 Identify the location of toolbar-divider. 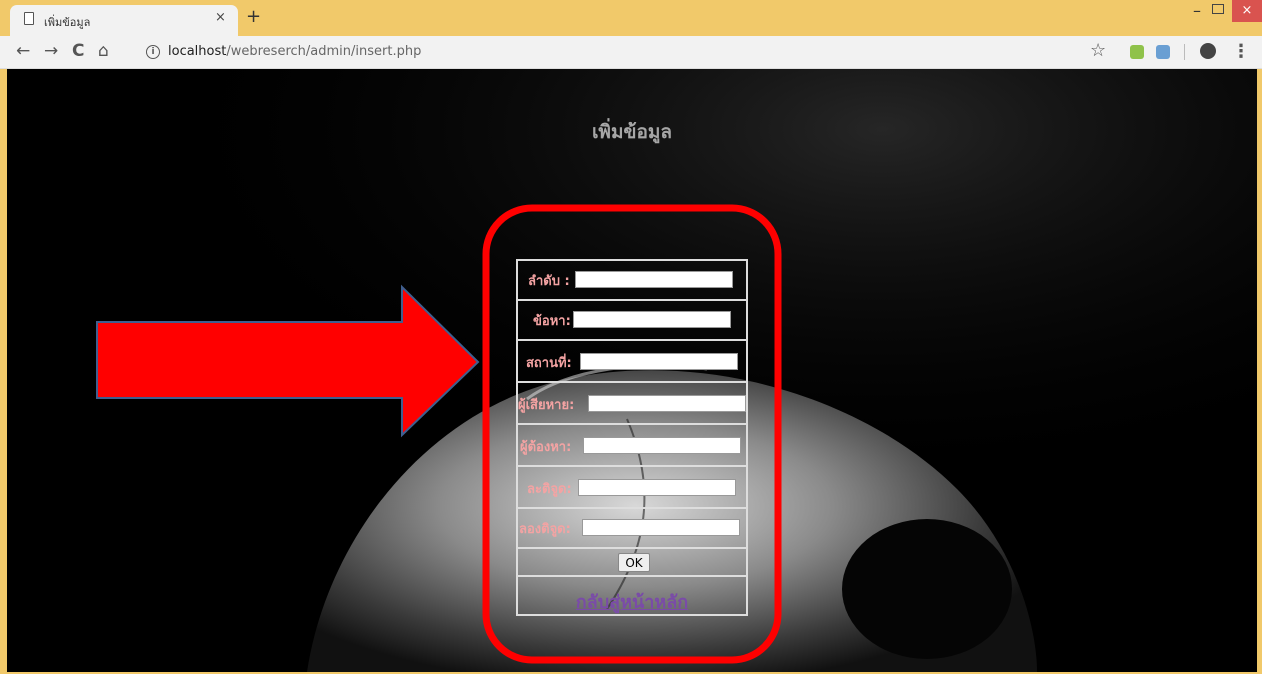
(1184, 52).